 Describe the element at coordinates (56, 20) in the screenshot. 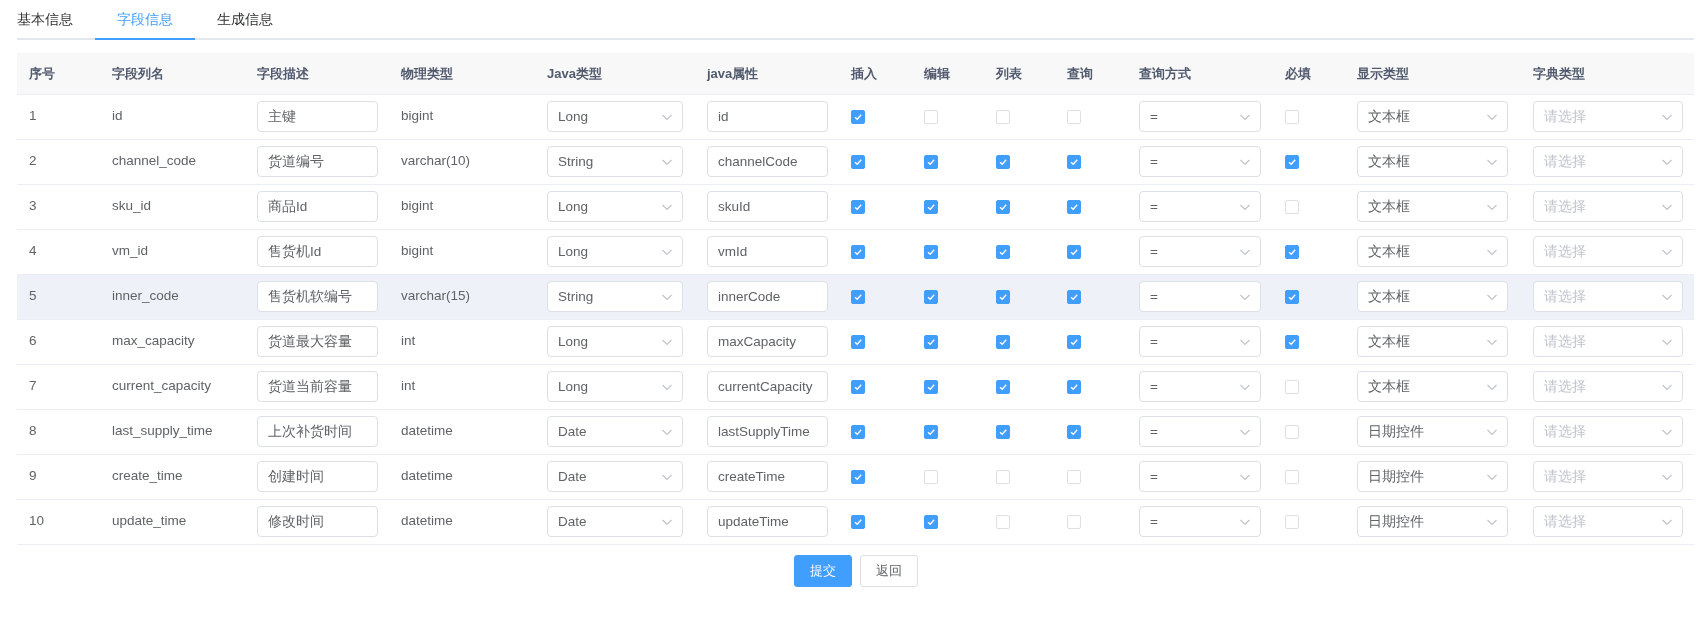

I see `tab: 基本信息` at that location.